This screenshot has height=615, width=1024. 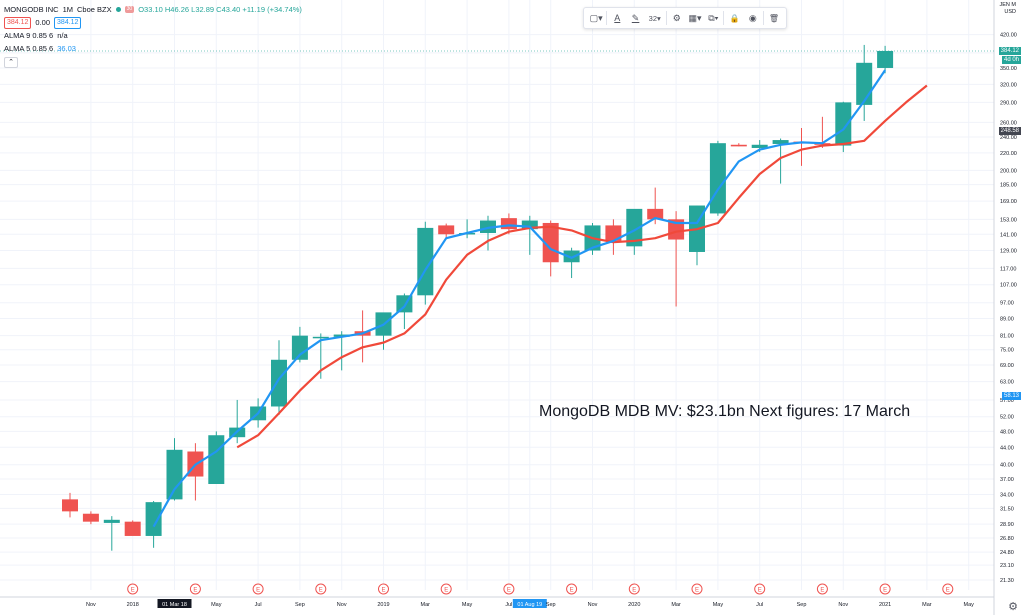 What do you see at coordinates (133, 605) in the screenshot?
I see `time-tick-label: 2018` at bounding box center [133, 605].